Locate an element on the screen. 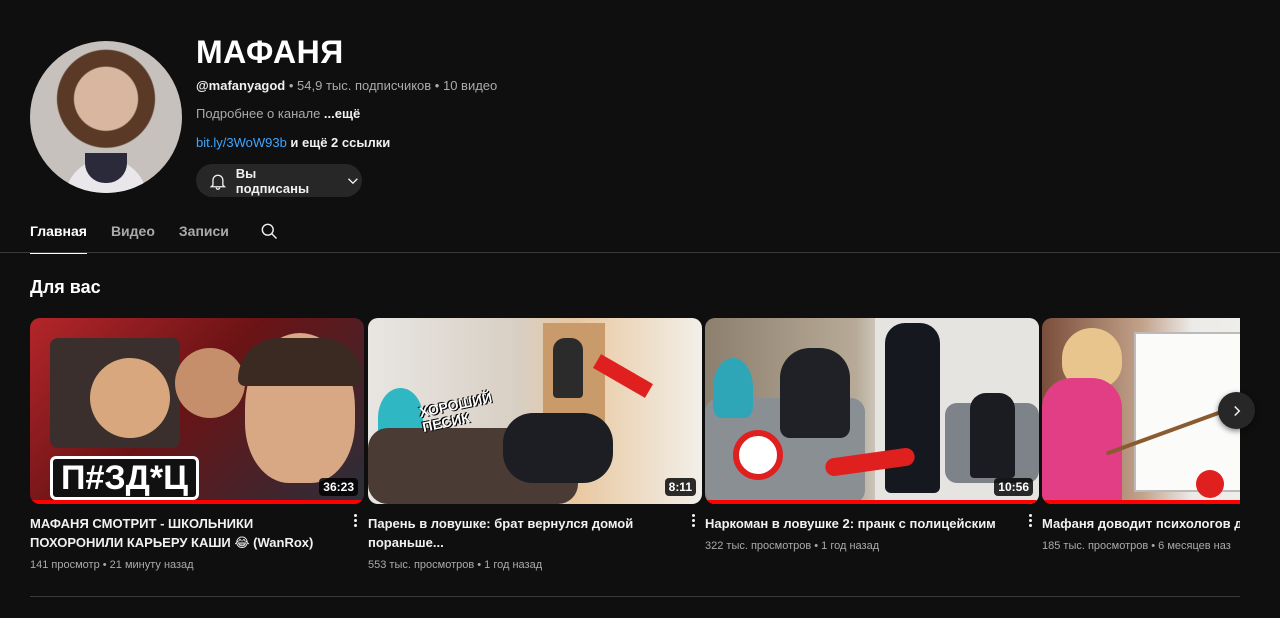  video-meta: 141 просмотр • 21 минуту назад is located at coordinates (112, 565).